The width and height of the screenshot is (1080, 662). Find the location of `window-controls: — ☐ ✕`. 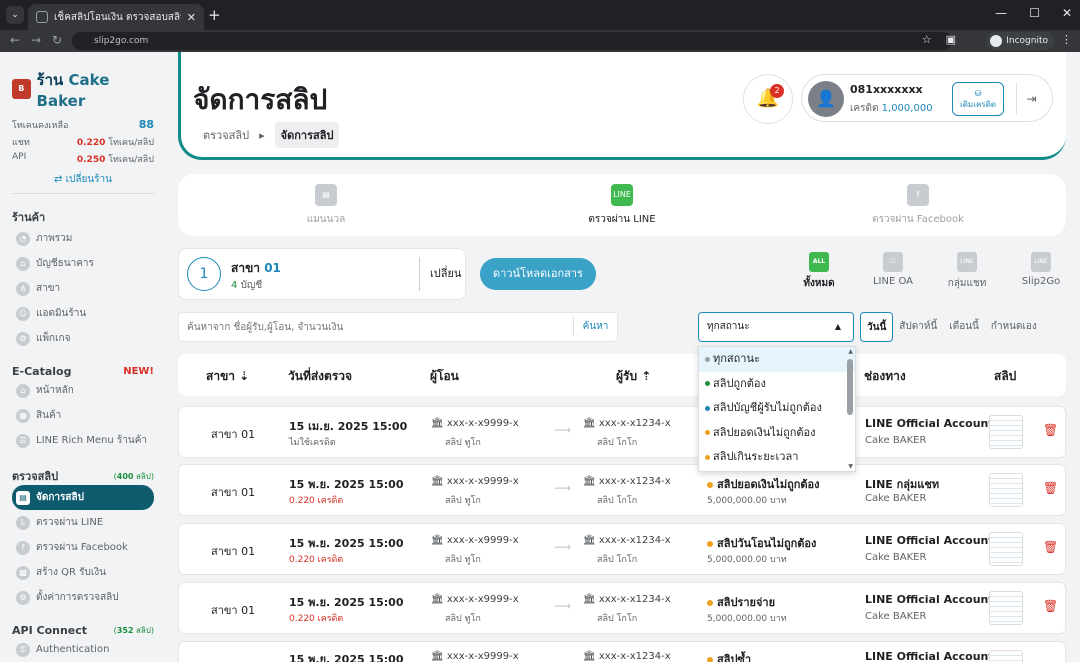

window-controls: — ☐ ✕ is located at coordinates (1033, 13).